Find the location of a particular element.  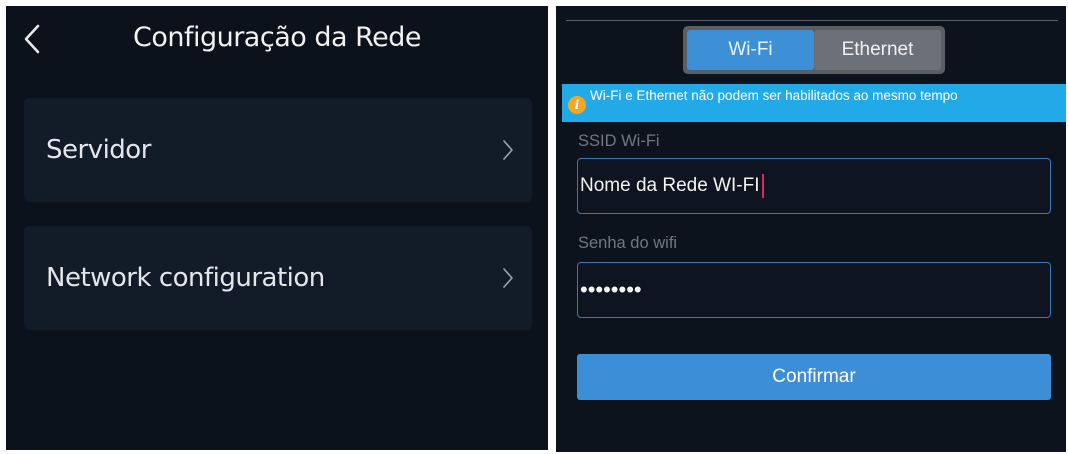

password-label: Senha do wifi is located at coordinates (628, 243).